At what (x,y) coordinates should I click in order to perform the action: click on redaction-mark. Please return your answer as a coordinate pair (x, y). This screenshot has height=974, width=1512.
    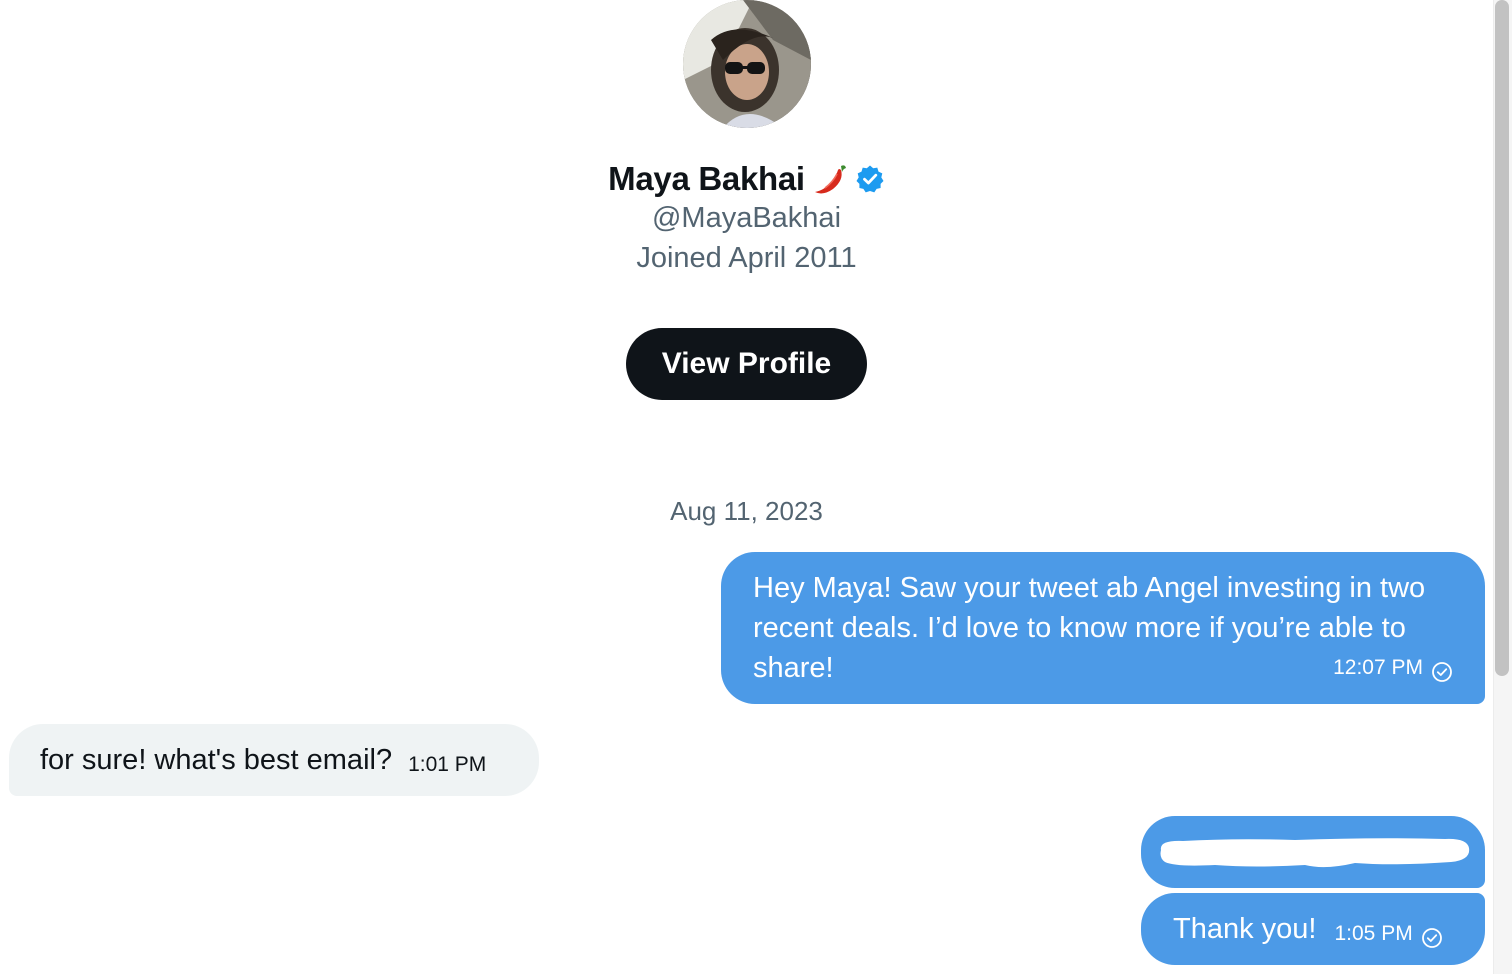
    Looking at the image, I should click on (1315, 853).